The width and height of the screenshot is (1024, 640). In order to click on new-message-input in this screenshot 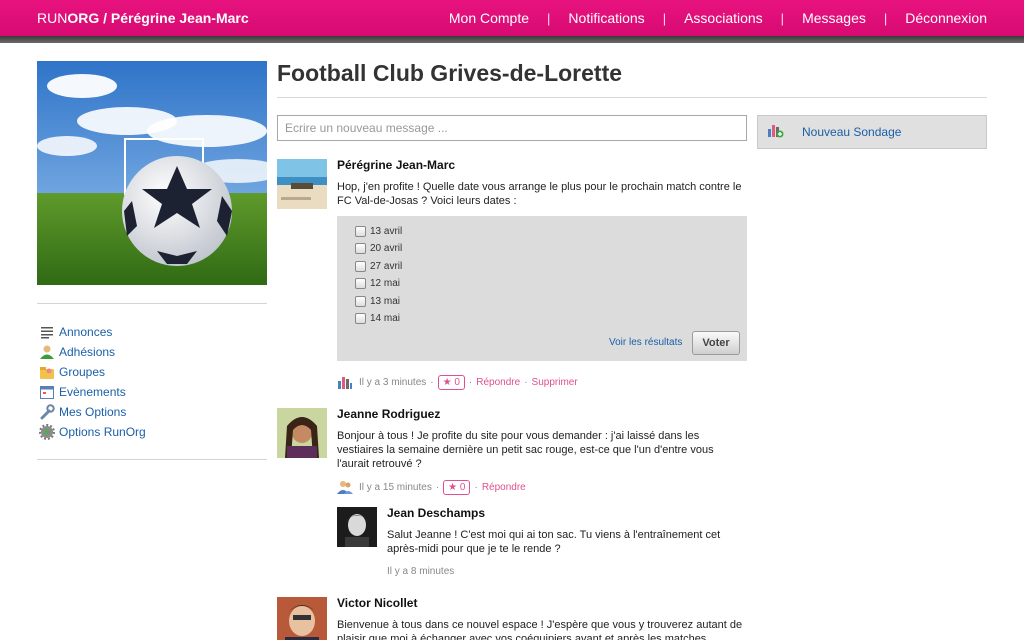, I will do `click(512, 128)`.